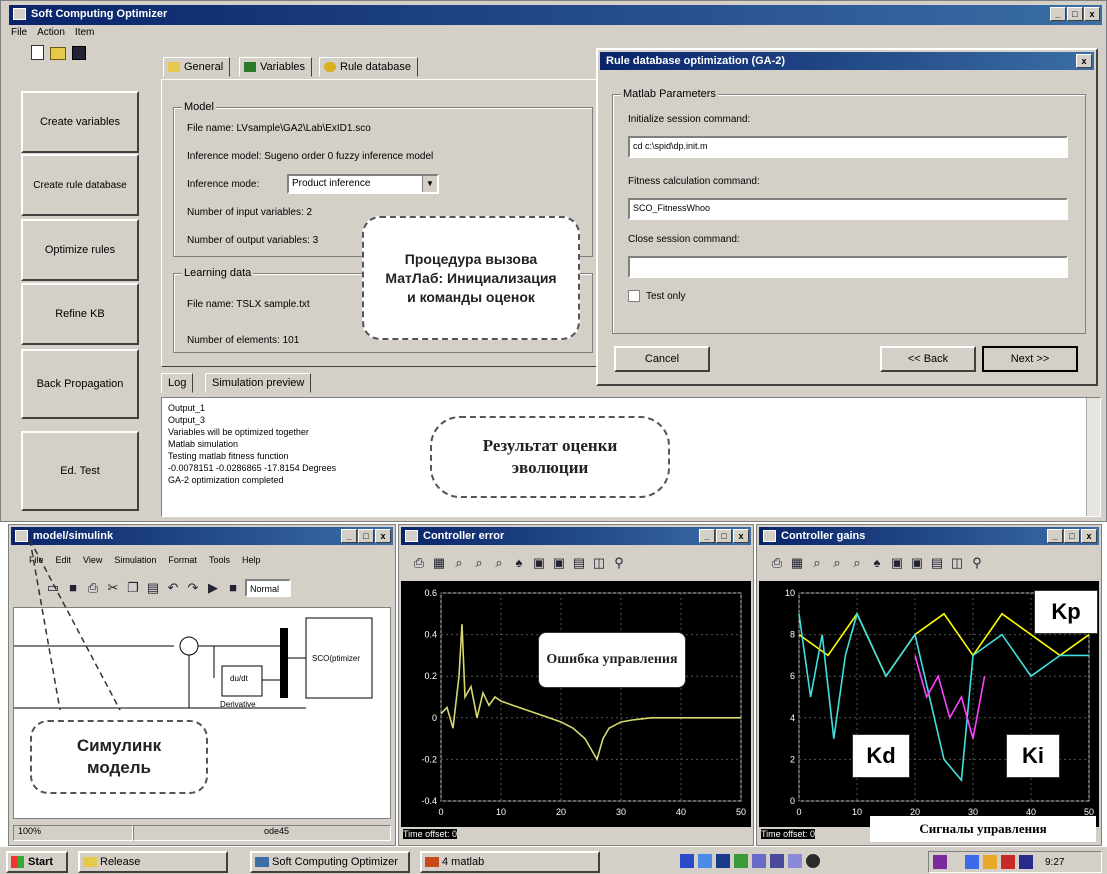 This screenshot has width=1107, height=874. Describe the element at coordinates (576, 536) in the screenshot. I see `error-titlebar: Controller error _ □ x` at that location.